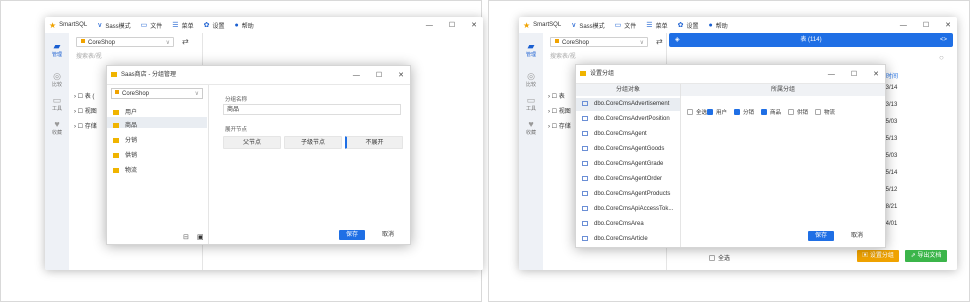  What do you see at coordinates (613, 224) in the screenshot?
I see `object-item: dbo.CoreCmsArea` at bounding box center [613, 224].